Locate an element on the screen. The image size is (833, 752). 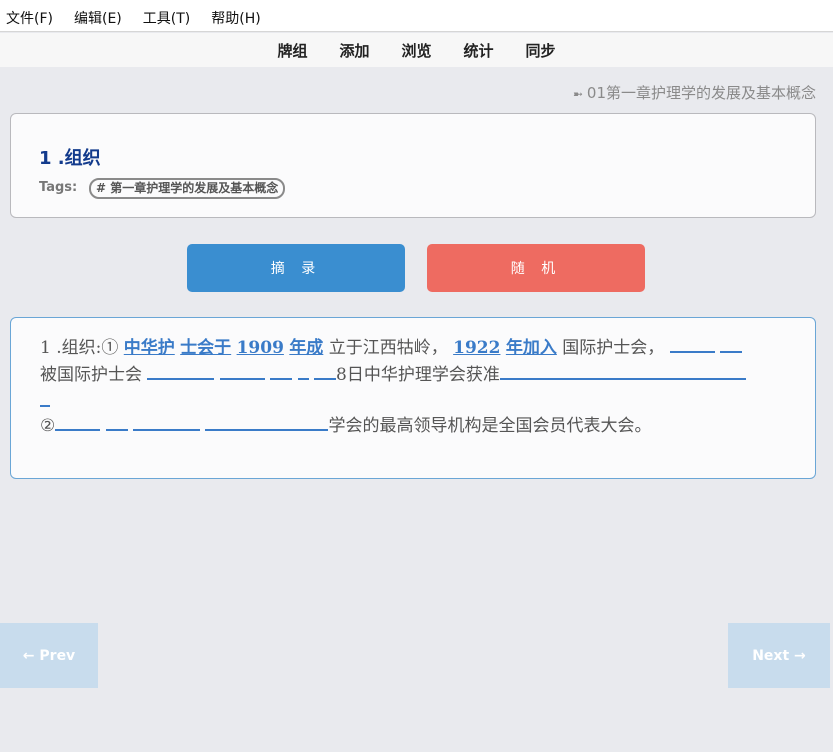
menu-edit: 编辑(E) is located at coordinates (98, 19).